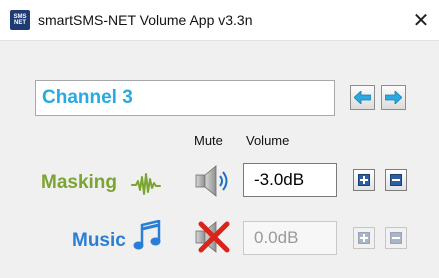 This screenshot has width=439, height=278. Describe the element at coordinates (20, 23) in the screenshot. I see `app-icon-line-2: NET` at that location.